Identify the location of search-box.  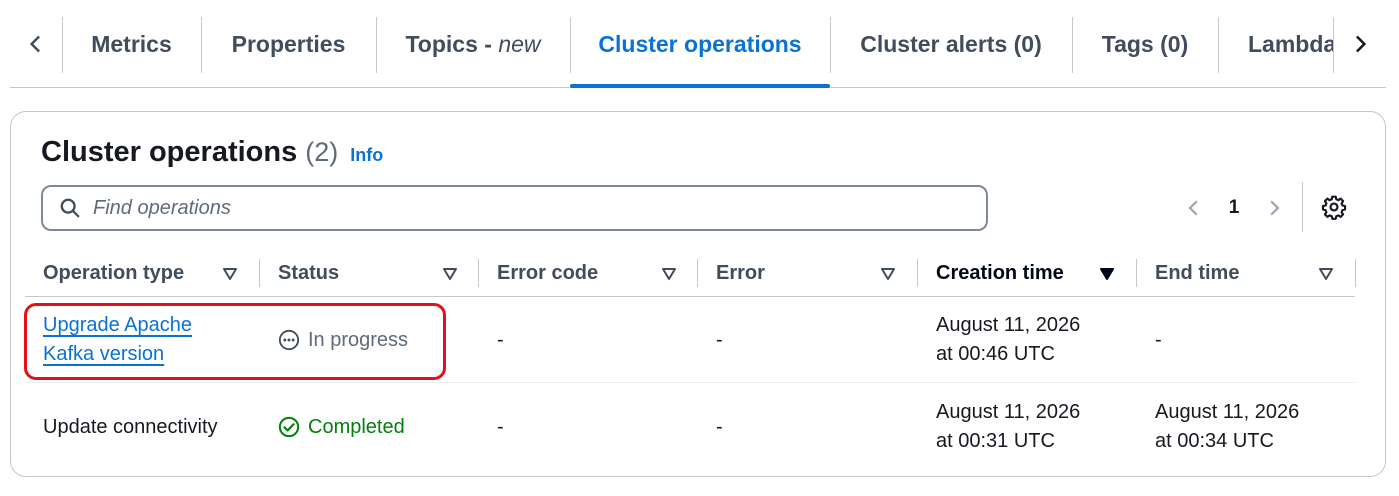
(514, 208).